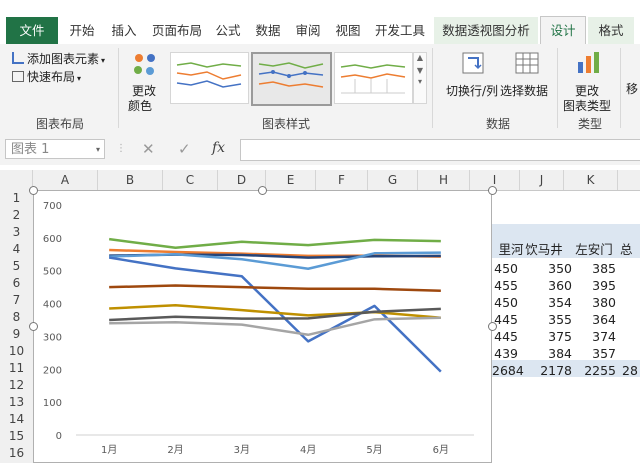 This screenshot has width=640, height=465. Describe the element at coordinates (16, 198) in the screenshot. I see `row-header: 1` at that location.